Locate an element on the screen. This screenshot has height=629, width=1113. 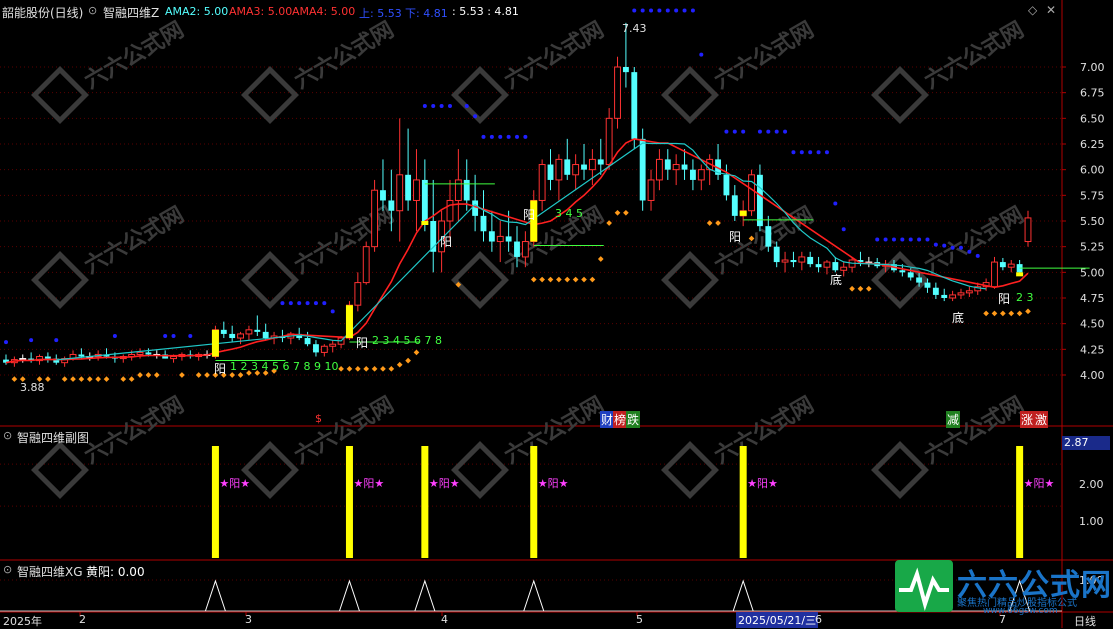
y-tick-label: 4.50 is located at coordinates (1092, 324).